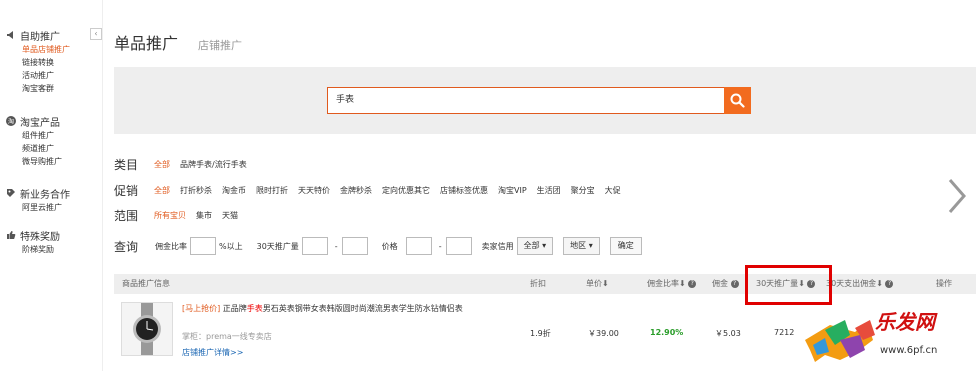 Image resolution: width=976 pixels, height=371 pixels. Describe the element at coordinates (203, 246) in the screenshot. I see `commission-input` at that location.